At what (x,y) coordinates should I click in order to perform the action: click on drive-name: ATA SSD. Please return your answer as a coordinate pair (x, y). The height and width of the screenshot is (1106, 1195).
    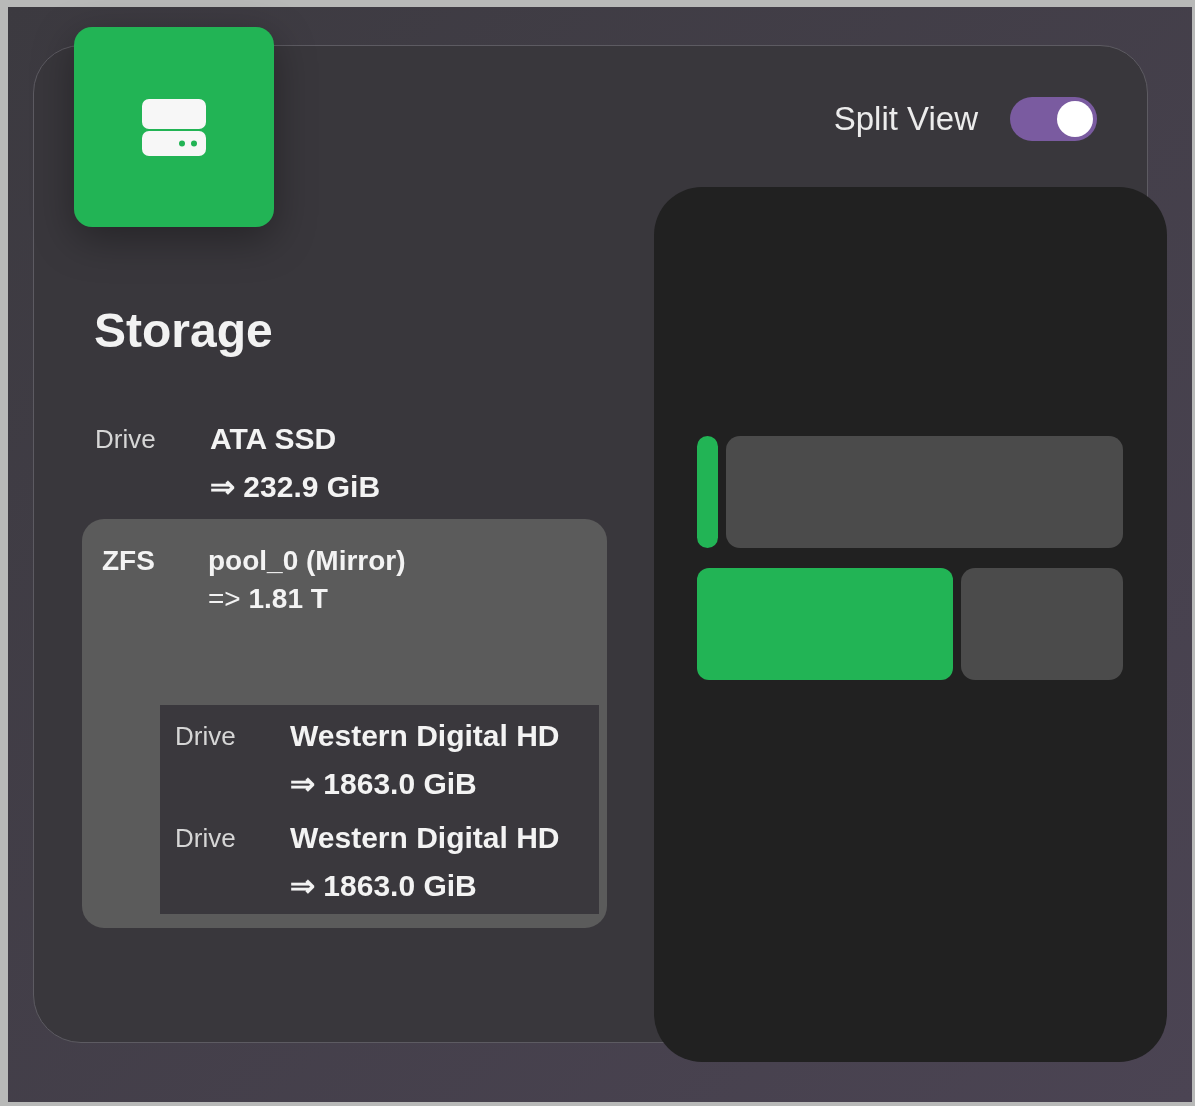
    Looking at the image, I should click on (273, 439).